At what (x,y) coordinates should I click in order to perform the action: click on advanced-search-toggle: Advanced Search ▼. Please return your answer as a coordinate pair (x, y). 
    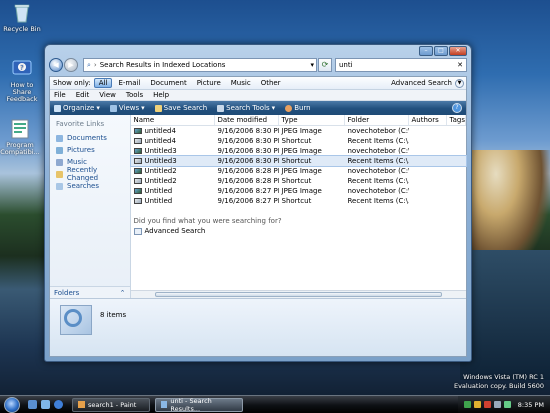
    Looking at the image, I should click on (427, 83).